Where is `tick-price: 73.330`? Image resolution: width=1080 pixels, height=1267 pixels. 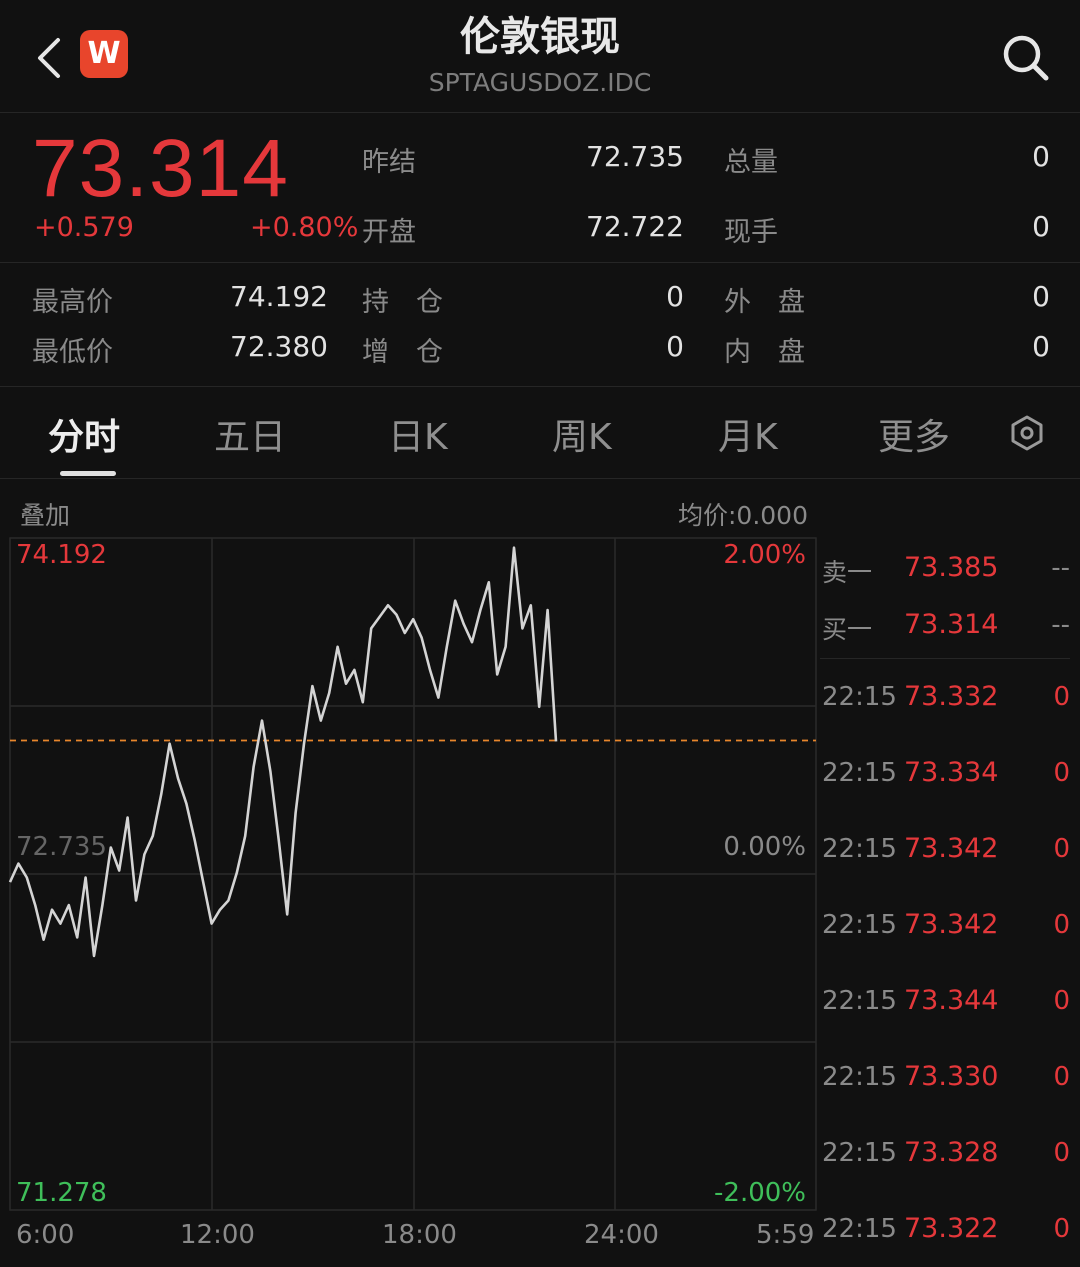
tick-price: 73.330 is located at coordinates (951, 1076).